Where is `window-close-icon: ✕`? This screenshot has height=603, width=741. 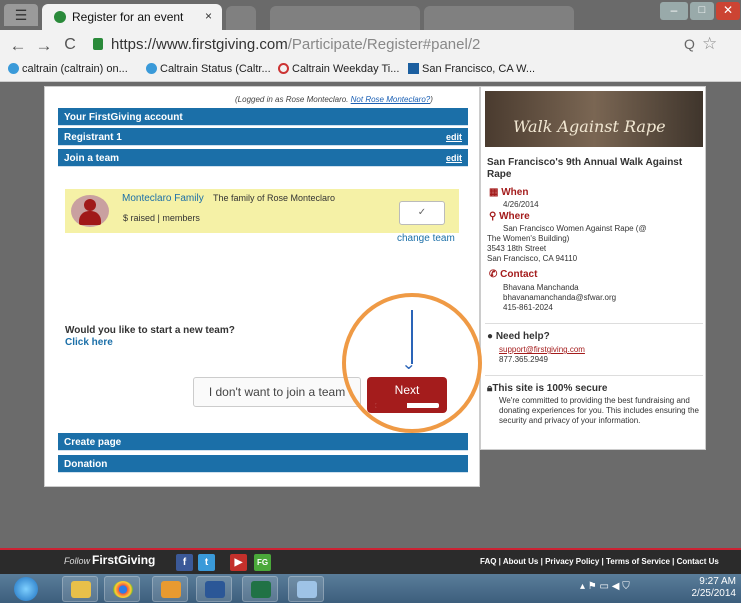 window-close-icon: ✕ is located at coordinates (728, 11).